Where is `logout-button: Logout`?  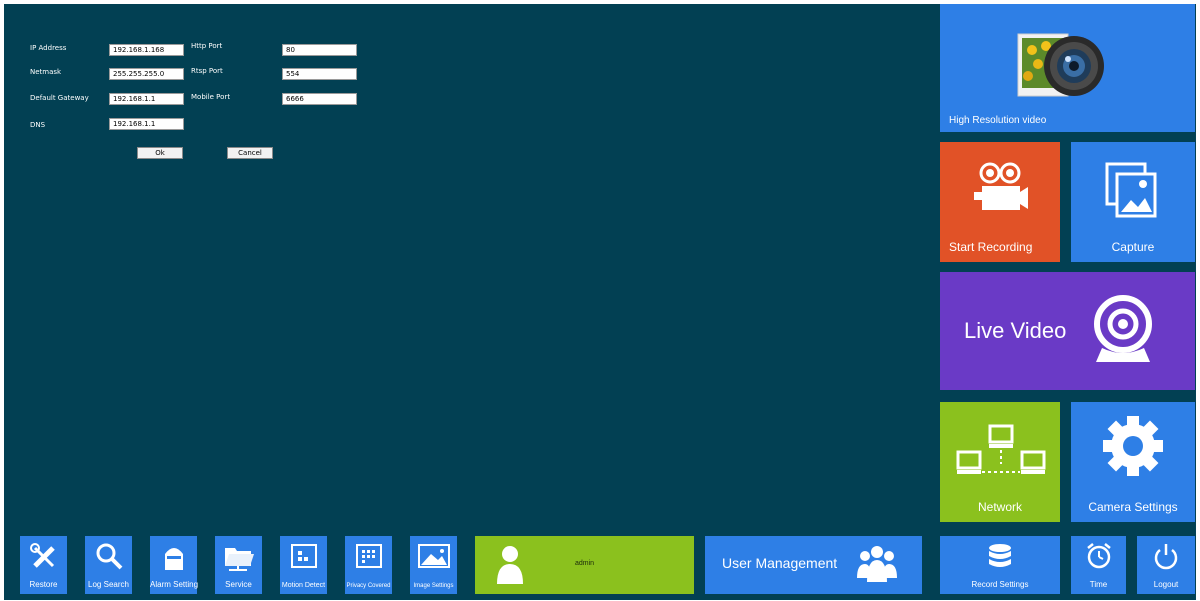 logout-button: Logout is located at coordinates (1166, 565).